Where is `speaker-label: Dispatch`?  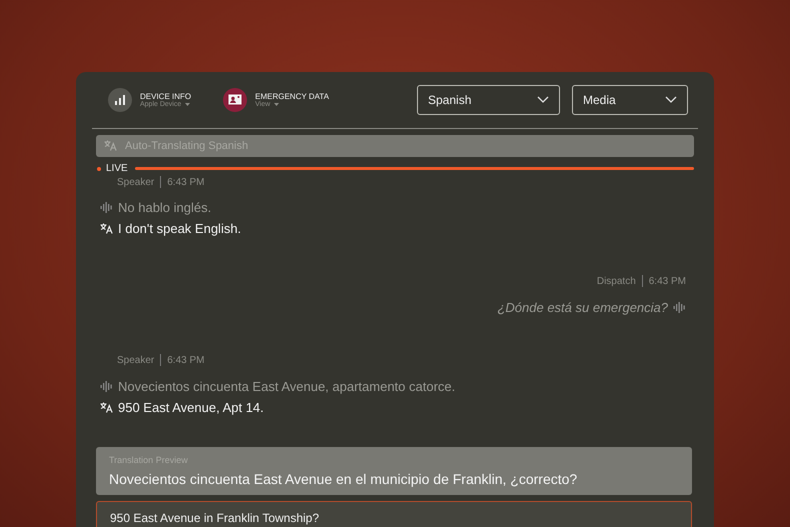 speaker-label: Dispatch is located at coordinates (616, 281).